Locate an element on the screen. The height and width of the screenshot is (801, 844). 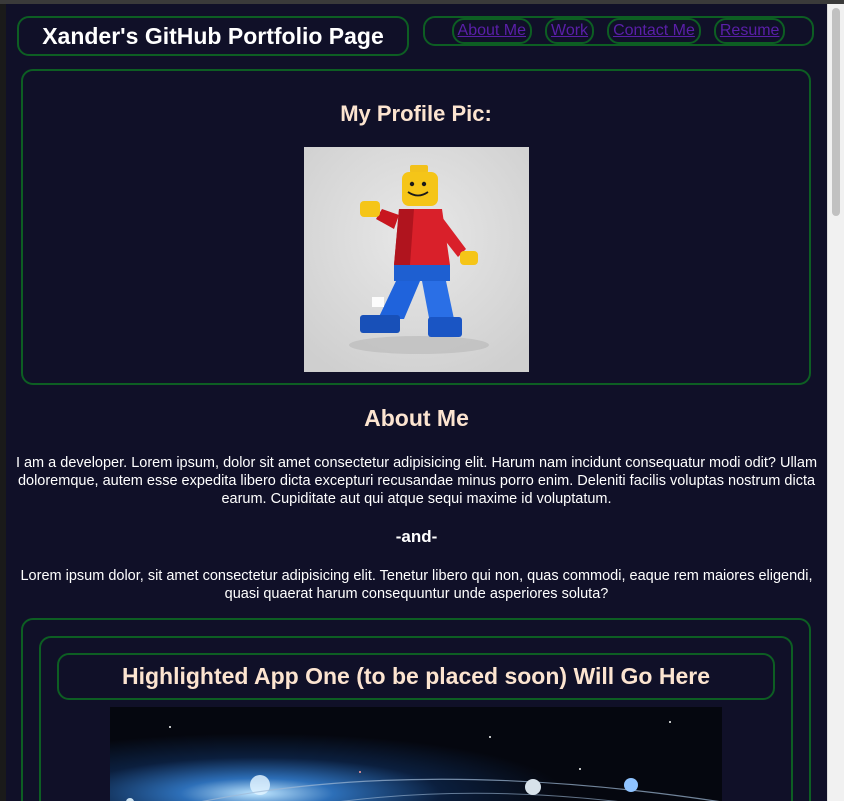
profile-picture is located at coordinates (416, 259).